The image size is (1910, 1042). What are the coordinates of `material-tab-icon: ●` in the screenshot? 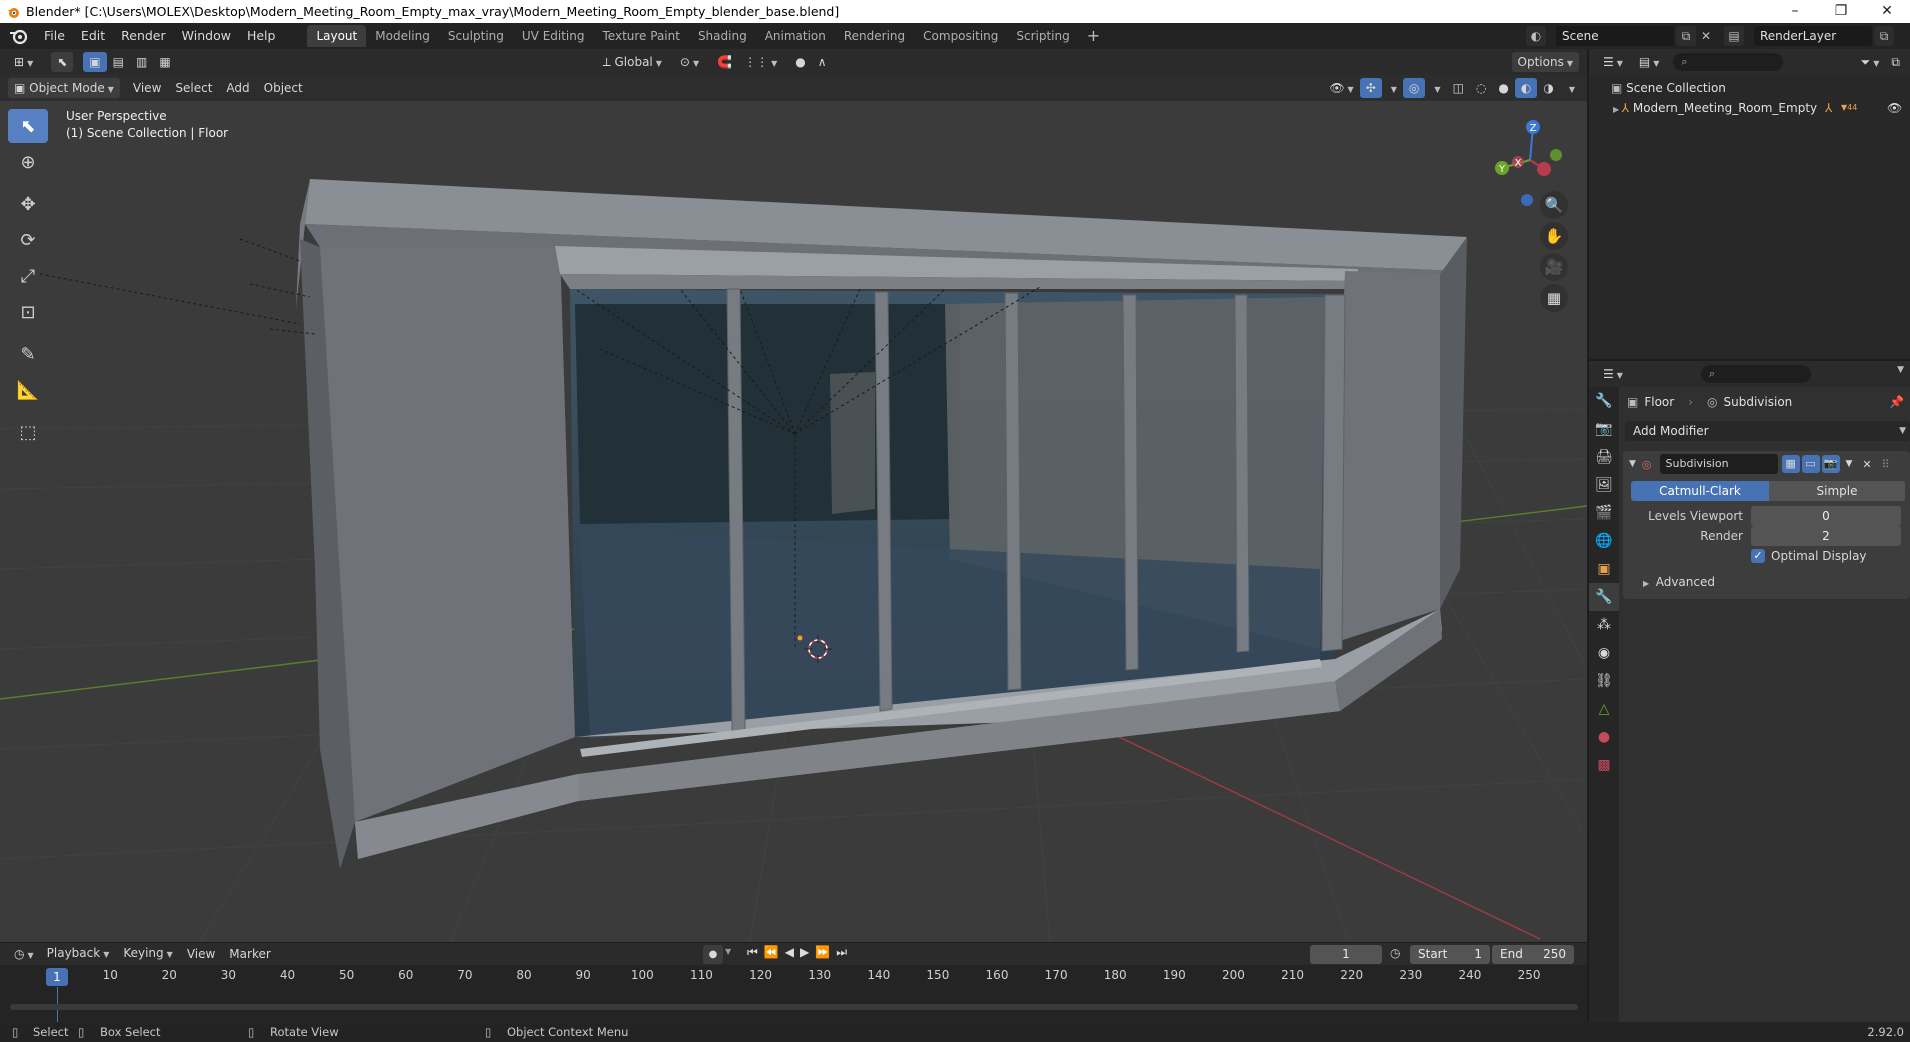 It's located at (1604, 737).